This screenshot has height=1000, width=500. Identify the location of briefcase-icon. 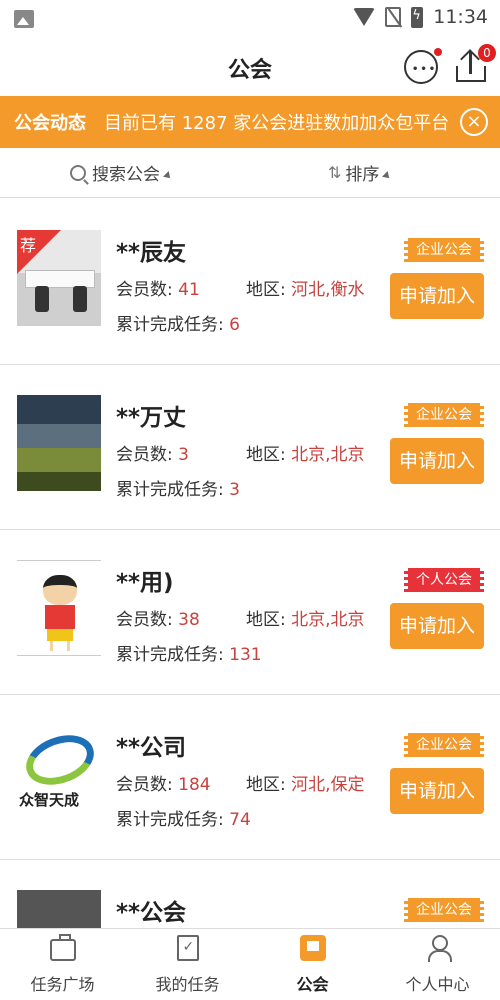
(62, 947).